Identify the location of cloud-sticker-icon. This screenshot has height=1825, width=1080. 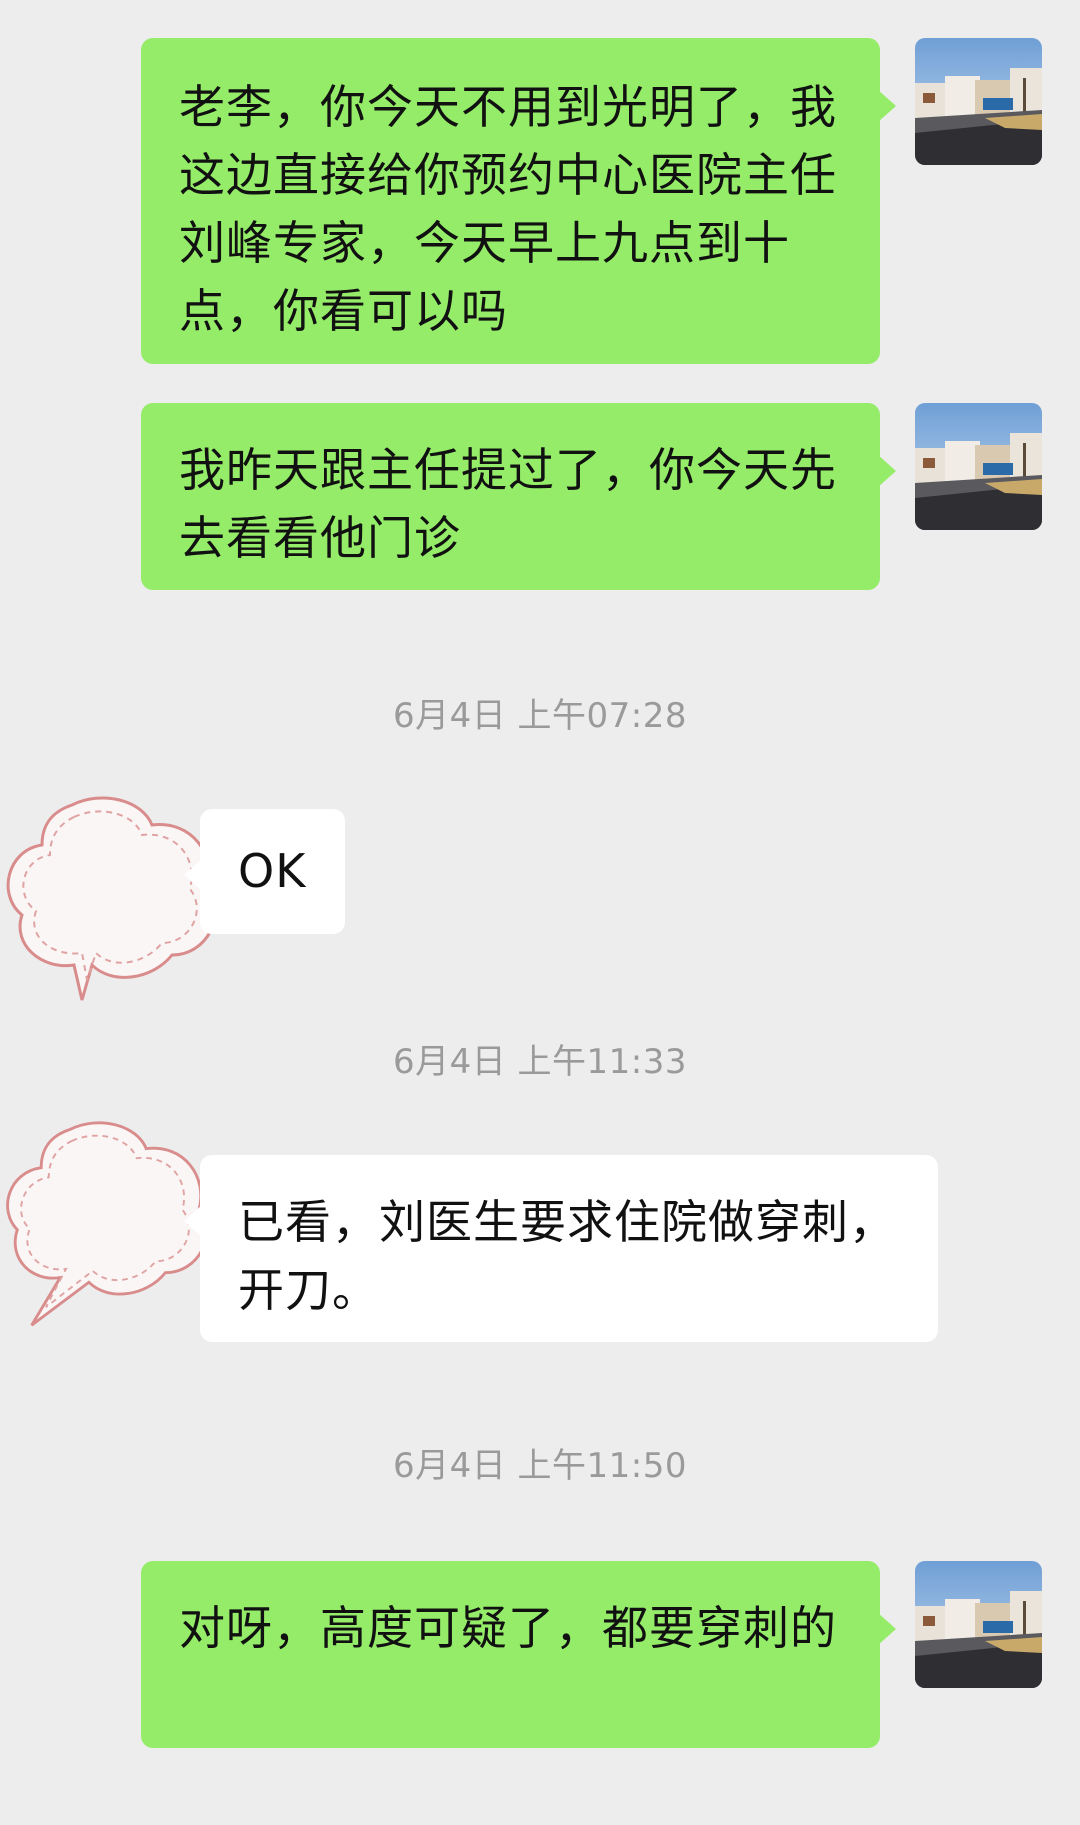
(111, 898).